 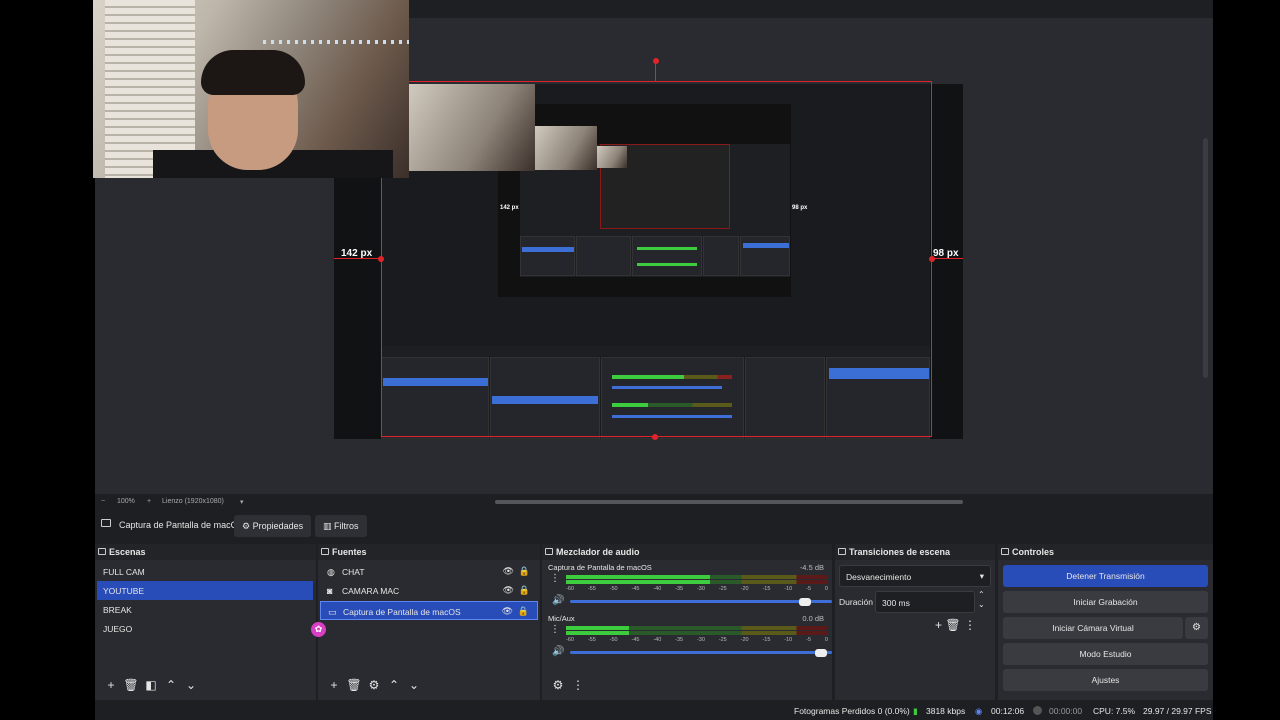 I want to click on canvas-bar: − 100% + Lienzo (1920x1080) ▾, so click(x=654, y=502).